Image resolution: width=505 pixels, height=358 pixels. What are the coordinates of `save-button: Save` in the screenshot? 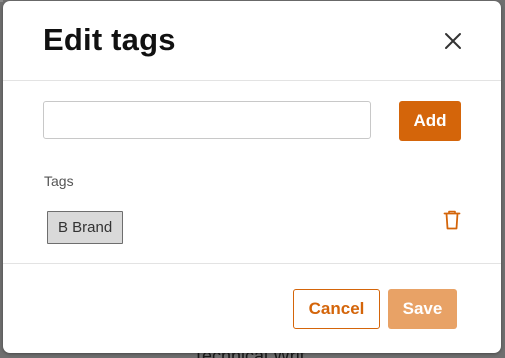 It's located at (422, 309).